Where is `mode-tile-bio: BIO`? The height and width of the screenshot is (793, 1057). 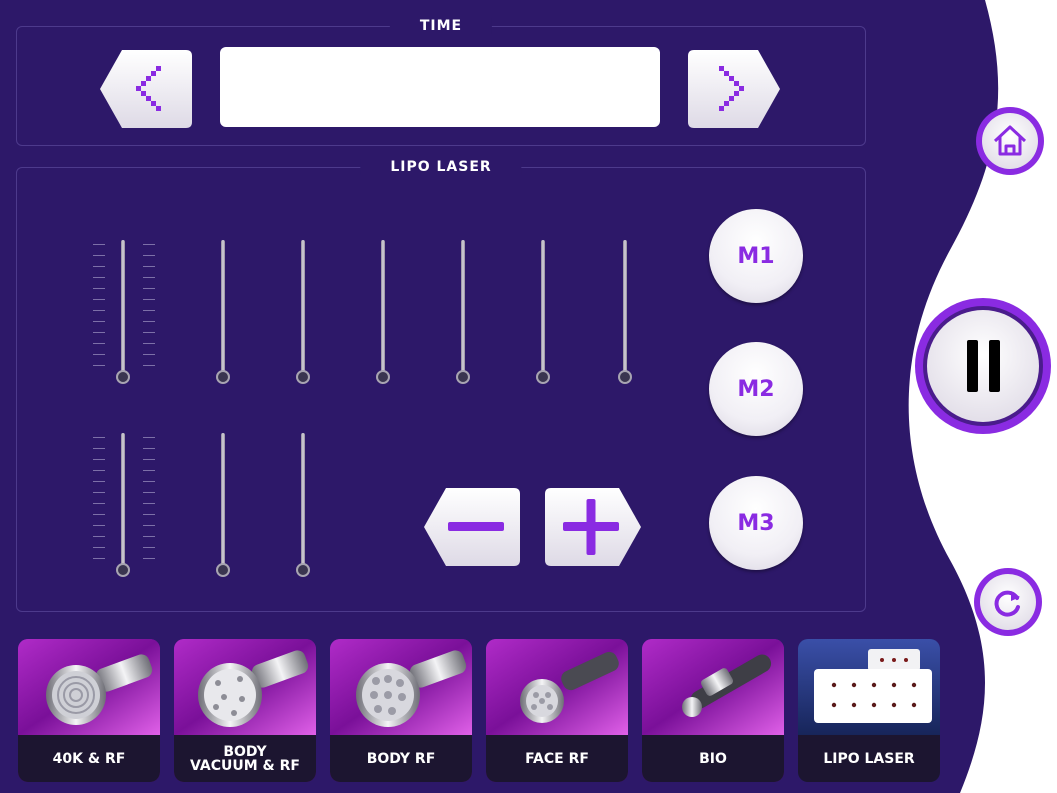 mode-tile-bio: BIO is located at coordinates (713, 710).